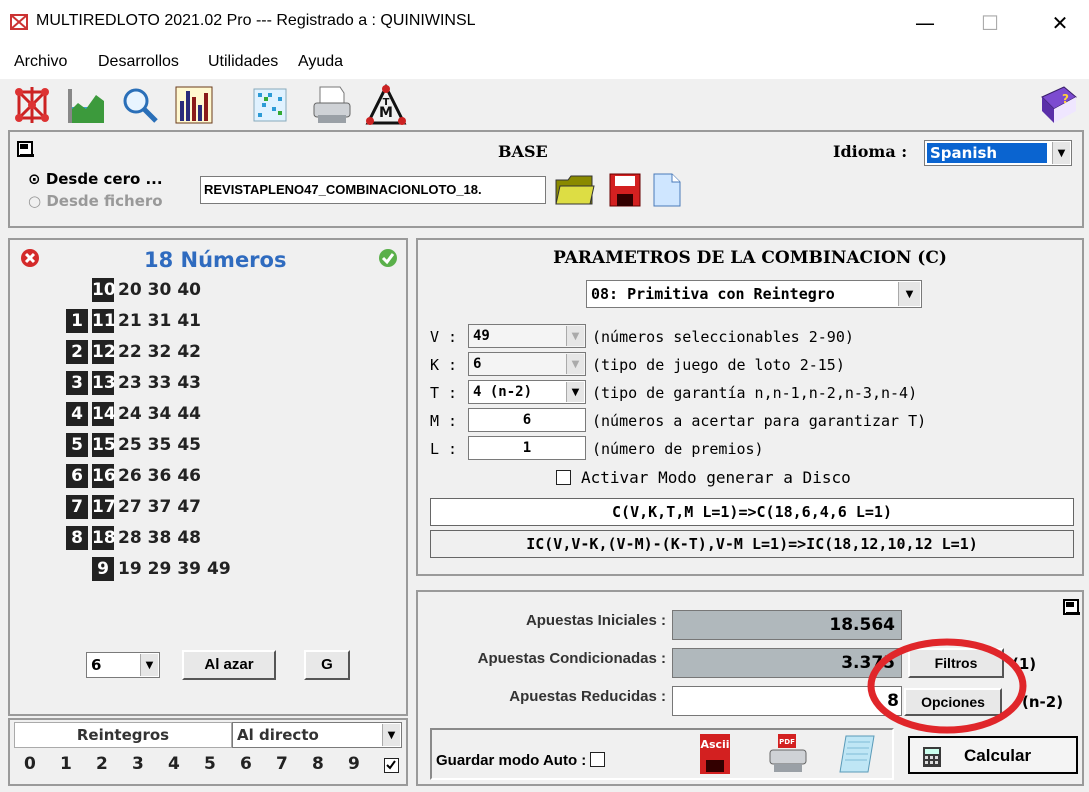  I want to click on reintegro-digit: 3, so click(150, 764).